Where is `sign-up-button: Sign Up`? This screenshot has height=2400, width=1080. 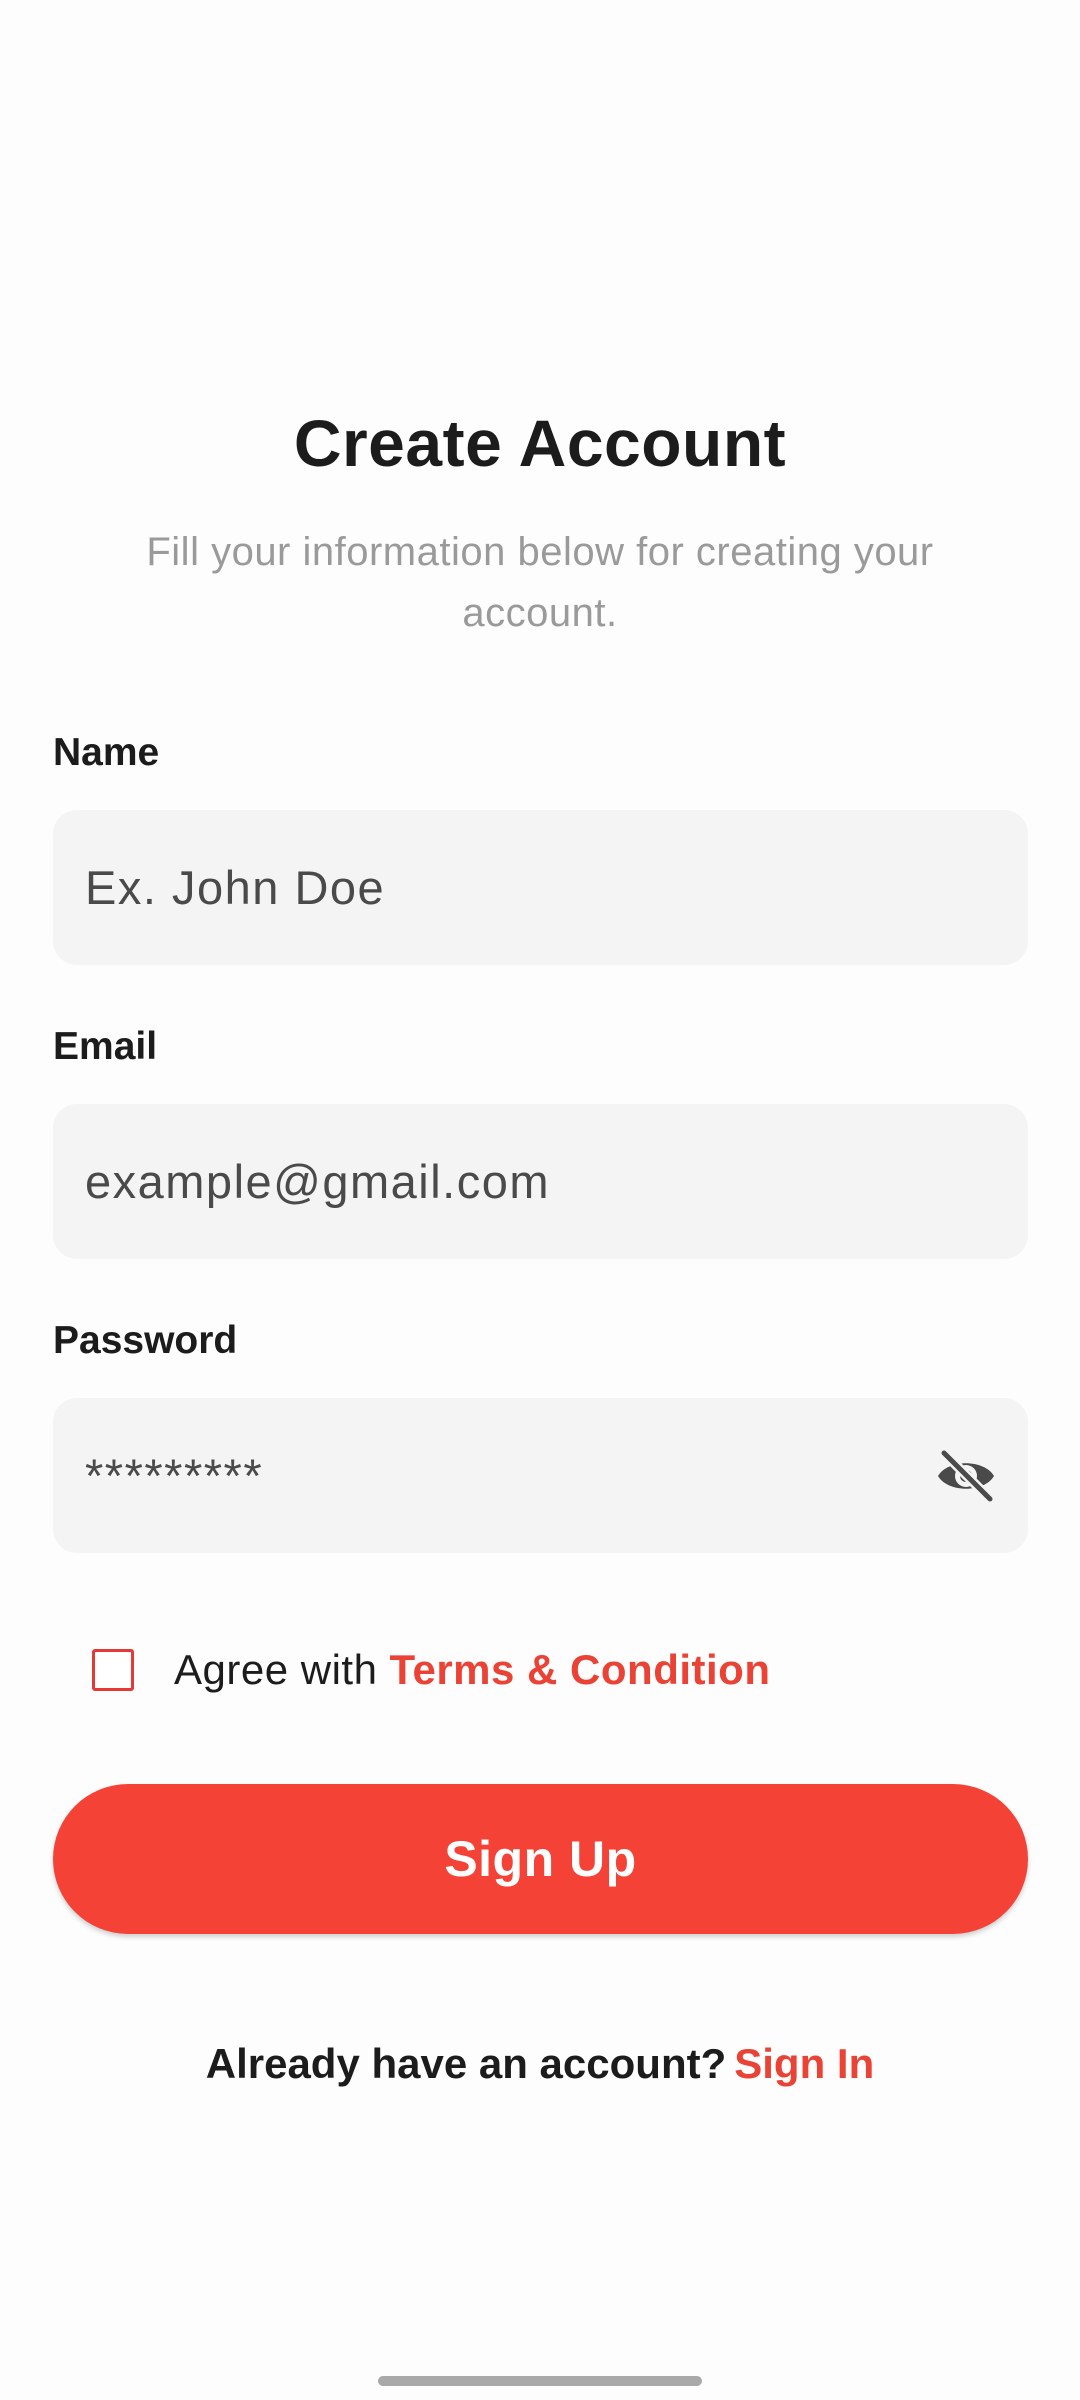 sign-up-button: Sign Up is located at coordinates (540, 1859).